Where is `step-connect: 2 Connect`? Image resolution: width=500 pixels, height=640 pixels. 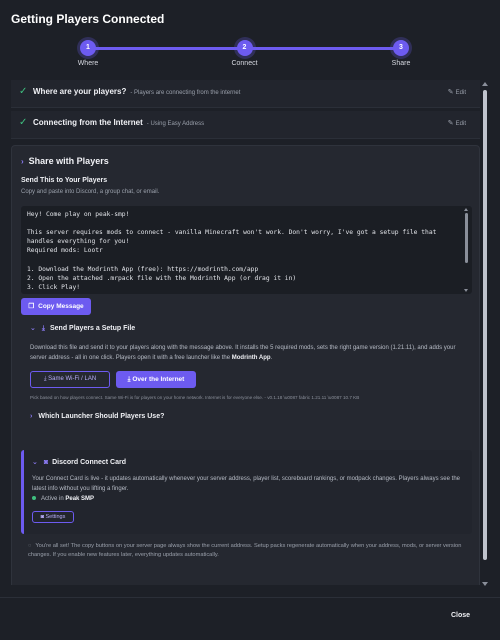 step-connect: 2 Connect is located at coordinates (245, 53).